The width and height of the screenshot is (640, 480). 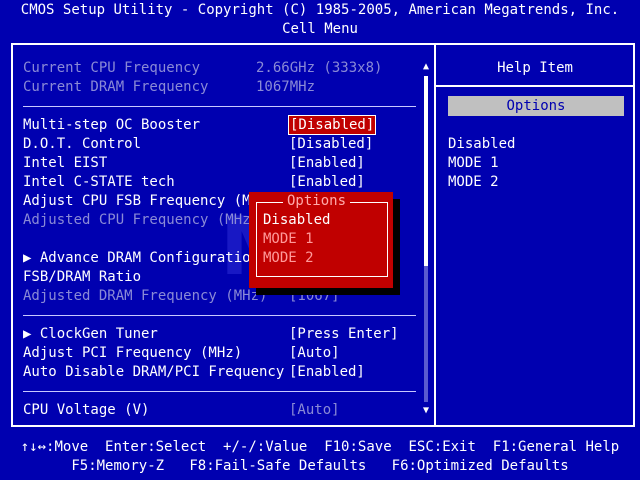 I want to click on help-title: Help Item, so click(x=535, y=68).